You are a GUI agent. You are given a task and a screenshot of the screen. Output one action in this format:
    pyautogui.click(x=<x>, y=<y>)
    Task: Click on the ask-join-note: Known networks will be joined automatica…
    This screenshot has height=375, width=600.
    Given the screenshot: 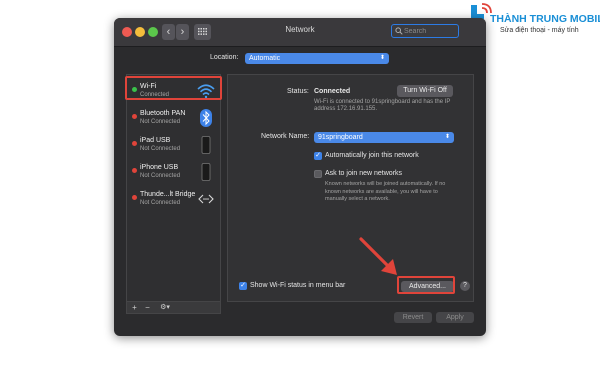 What is the action you would take?
    pyautogui.click(x=385, y=191)
    